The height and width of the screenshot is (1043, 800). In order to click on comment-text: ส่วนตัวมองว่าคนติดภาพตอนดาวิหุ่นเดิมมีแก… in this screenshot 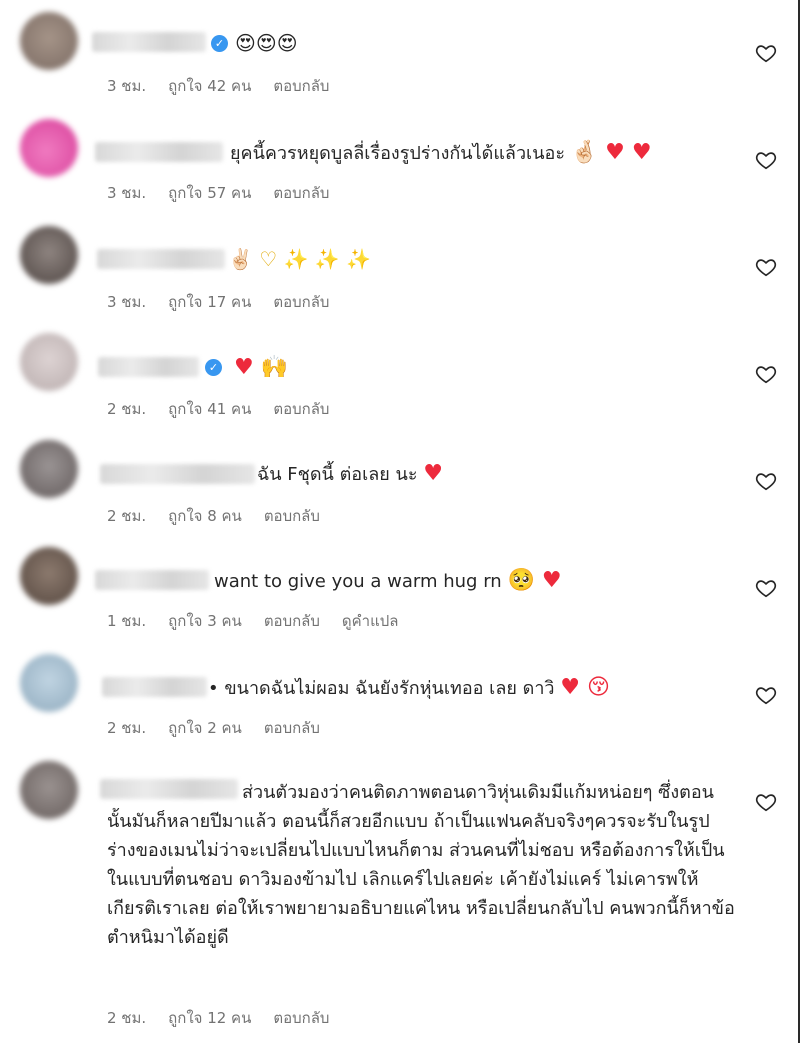, I will do `click(421, 865)`.